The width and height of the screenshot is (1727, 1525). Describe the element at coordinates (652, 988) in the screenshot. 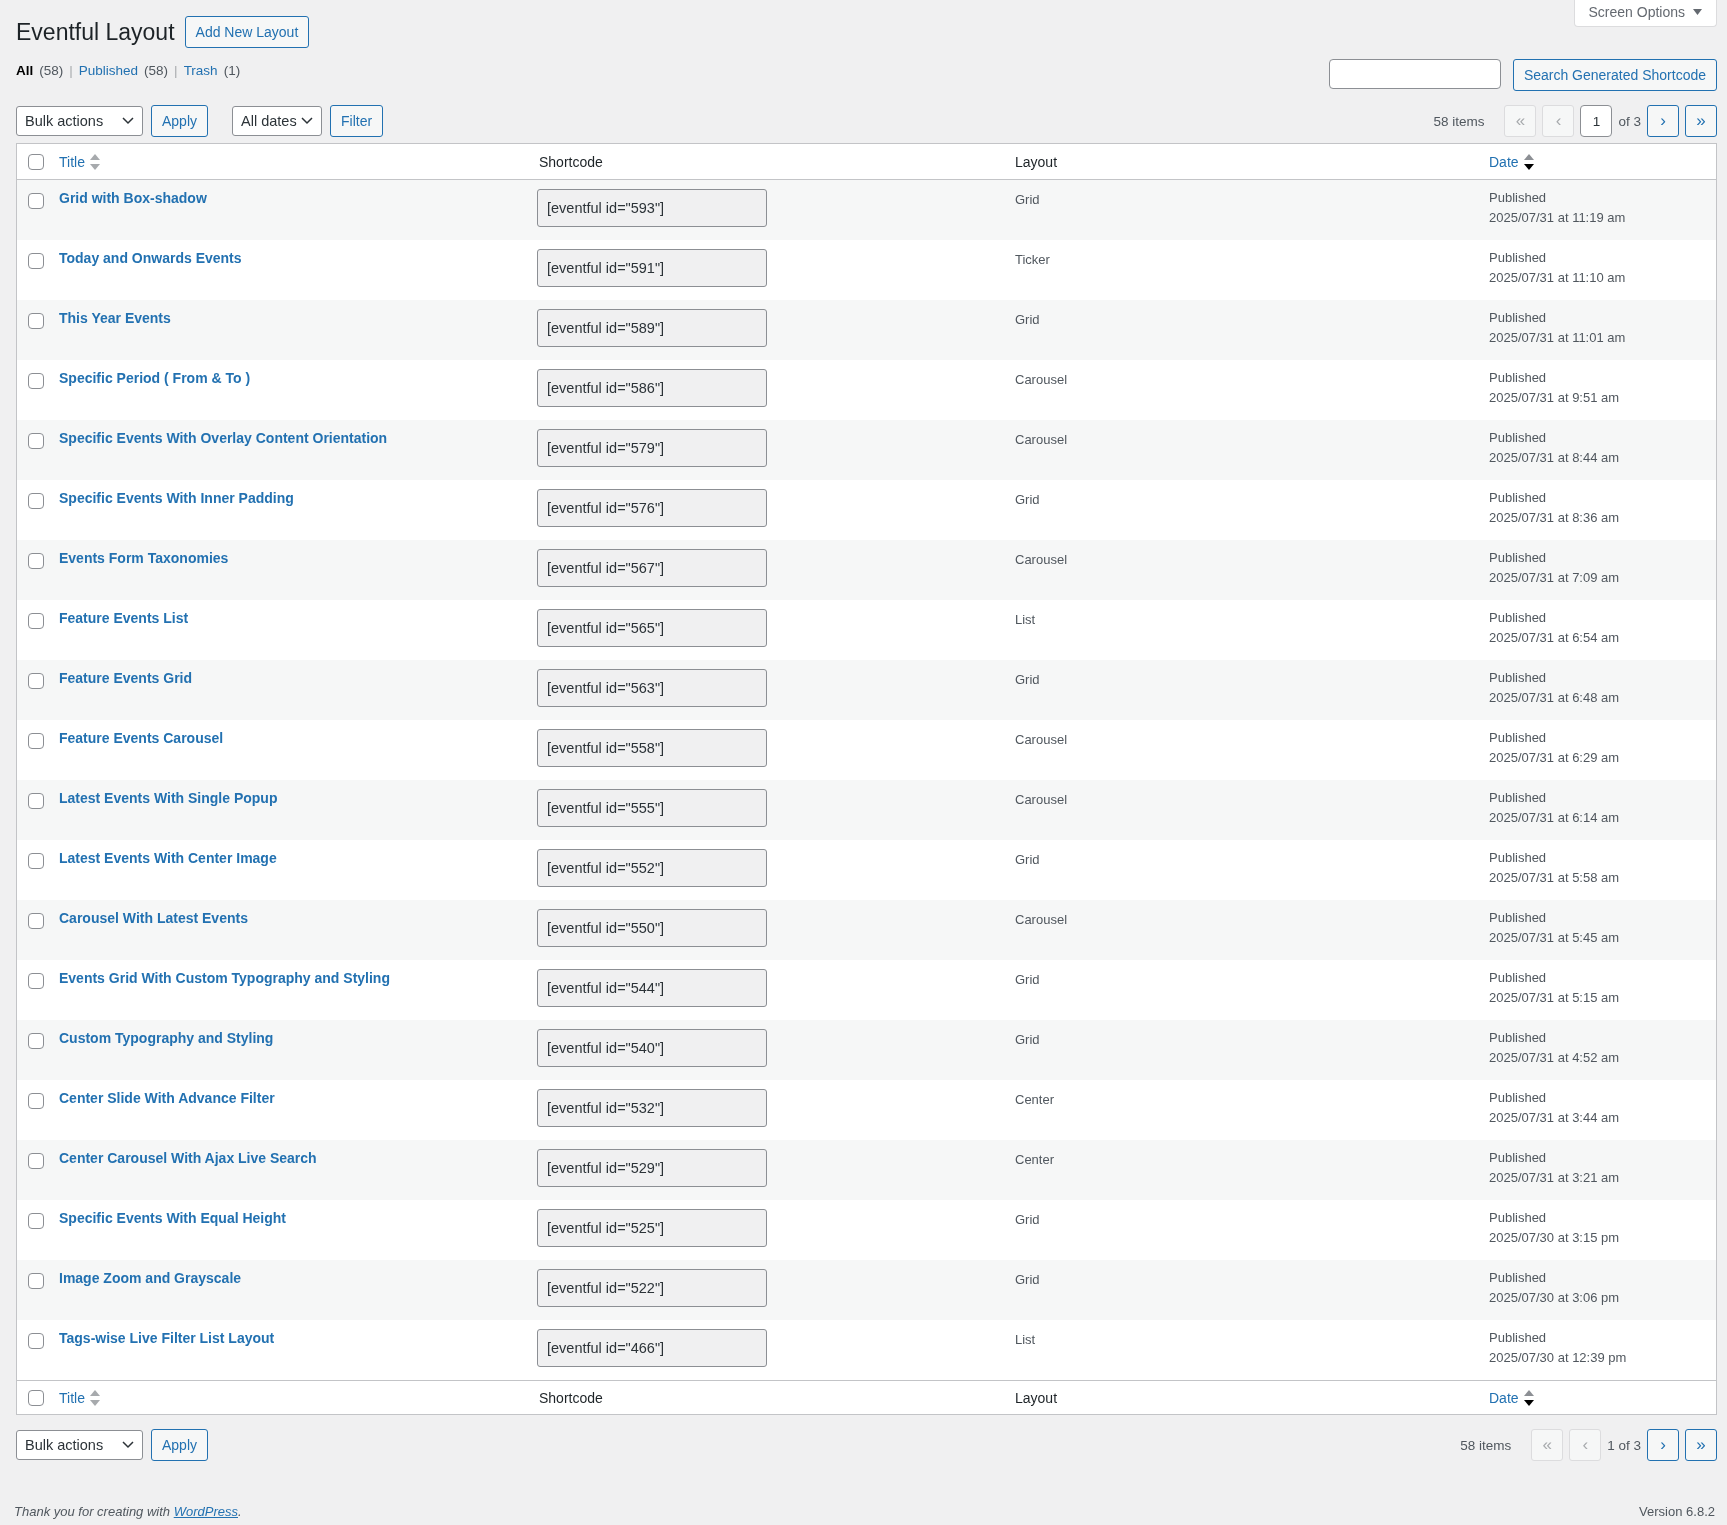

I see `shortcode-field: [eventful id="544"]` at that location.